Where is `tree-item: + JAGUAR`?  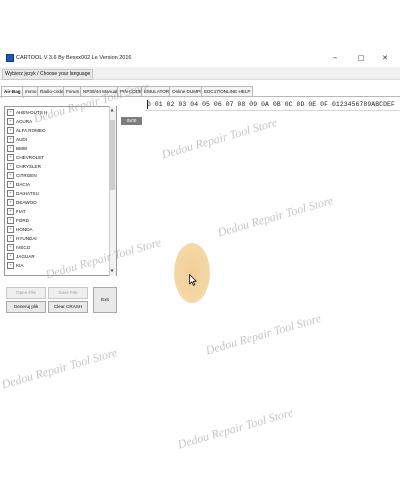 tree-item: + JAGUAR is located at coordinates (21, 257).